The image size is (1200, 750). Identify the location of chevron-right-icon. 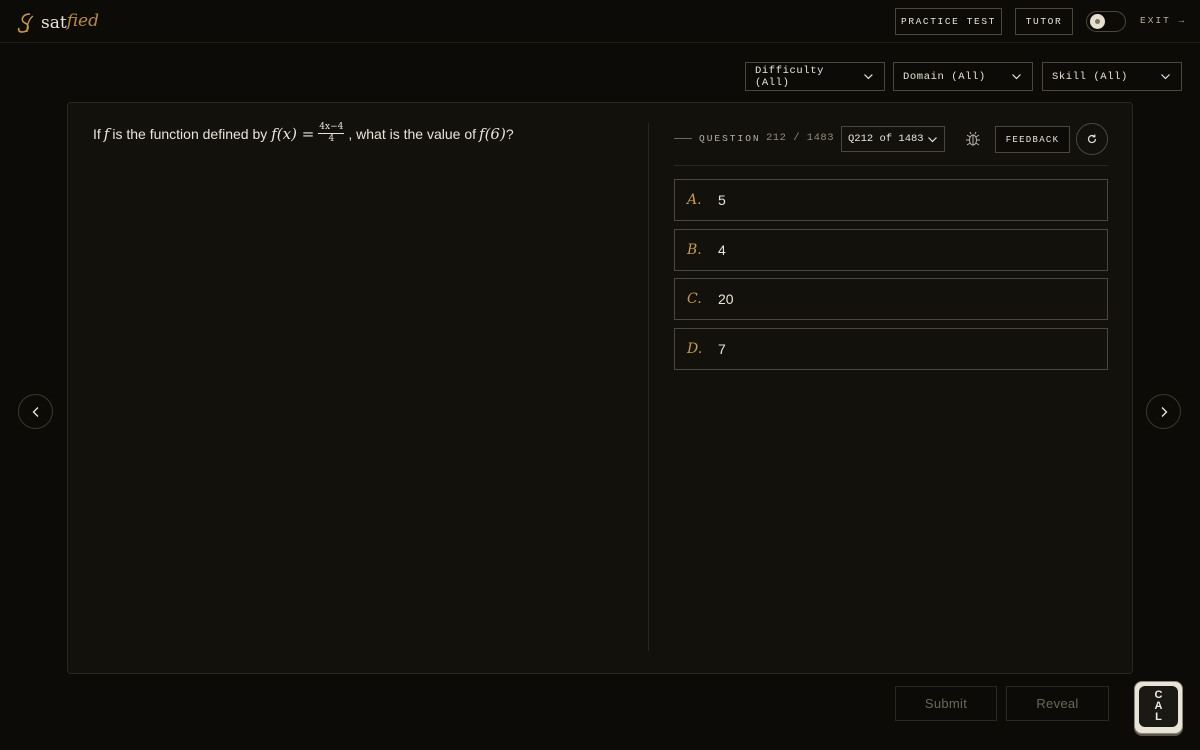
(1164, 411).